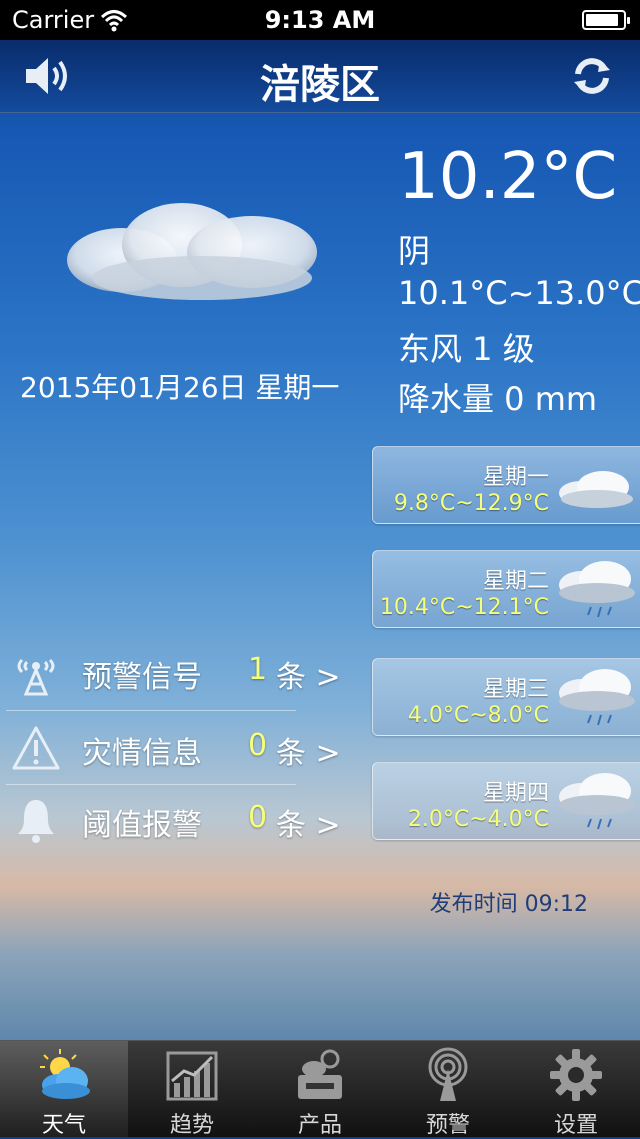 The width and height of the screenshot is (640, 1139). What do you see at coordinates (36, 677) in the screenshot?
I see `signal-tower-icon` at bounding box center [36, 677].